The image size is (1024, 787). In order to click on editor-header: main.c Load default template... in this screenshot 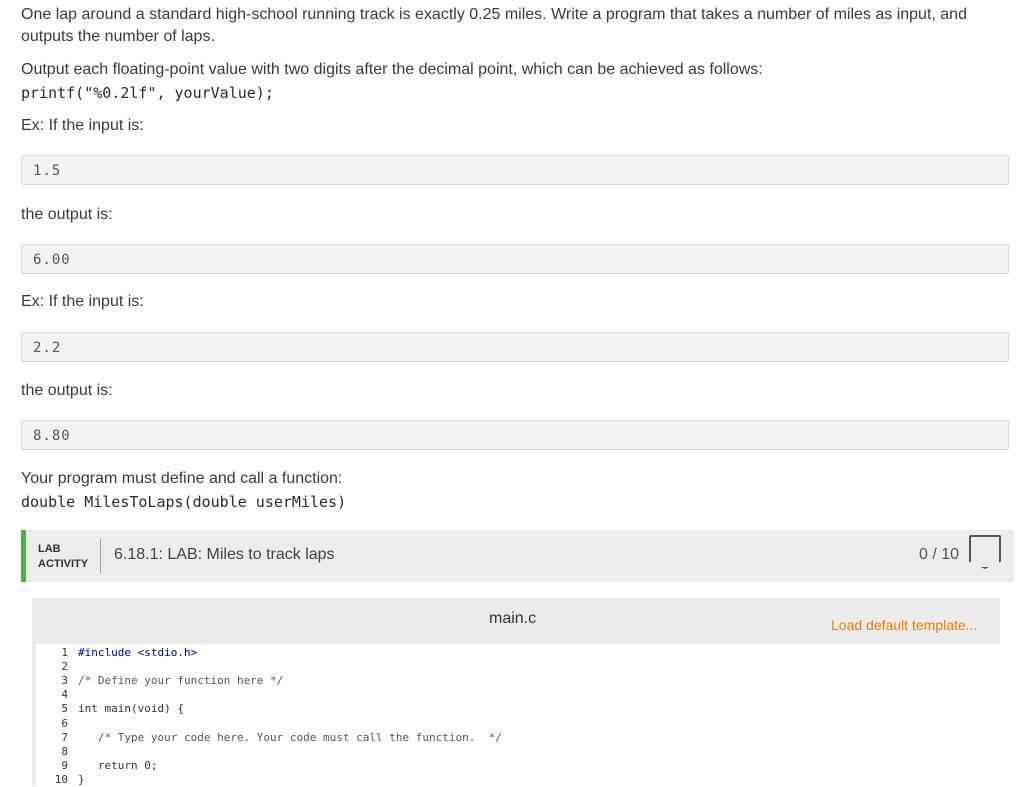, I will do `click(516, 621)`.